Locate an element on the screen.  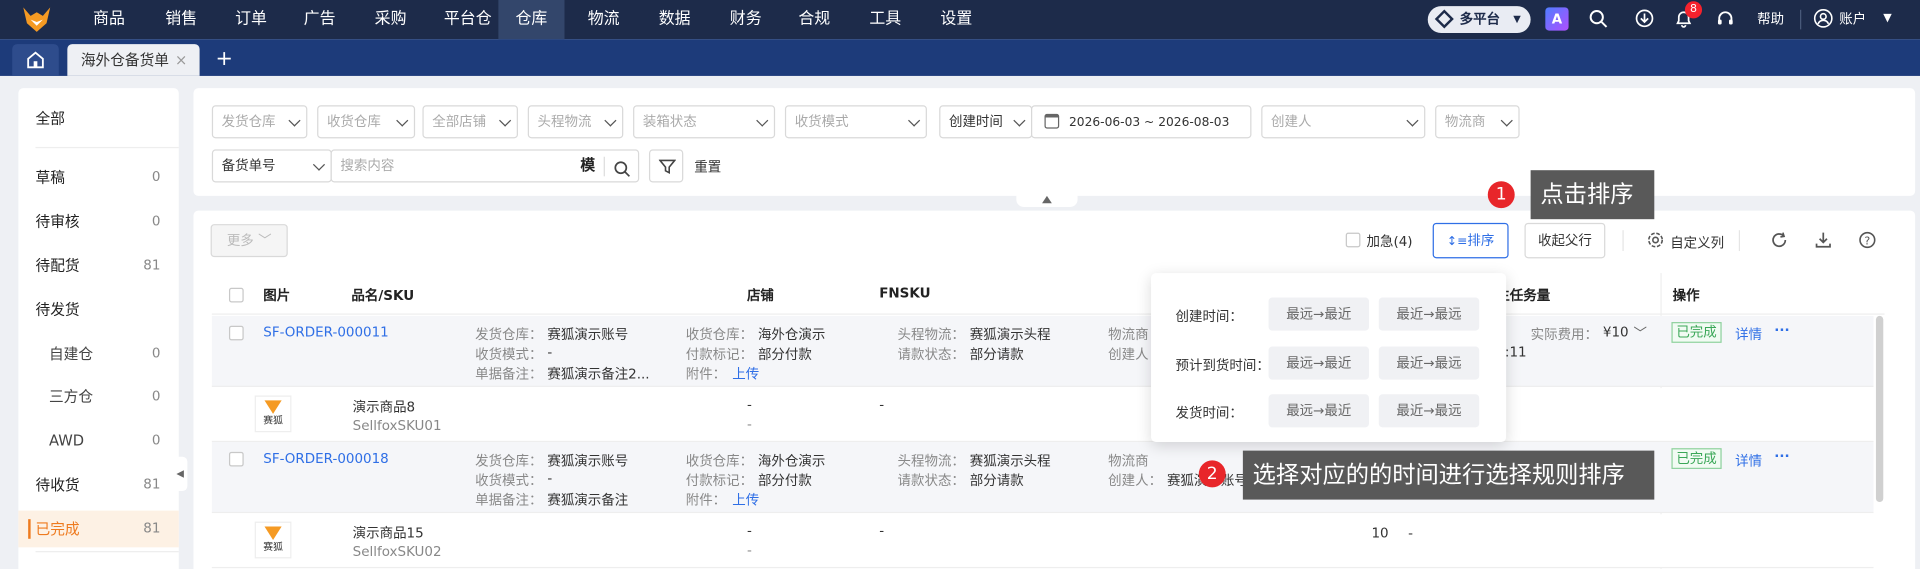
first-leg-label: 头程物流： is located at coordinates (931, 334).